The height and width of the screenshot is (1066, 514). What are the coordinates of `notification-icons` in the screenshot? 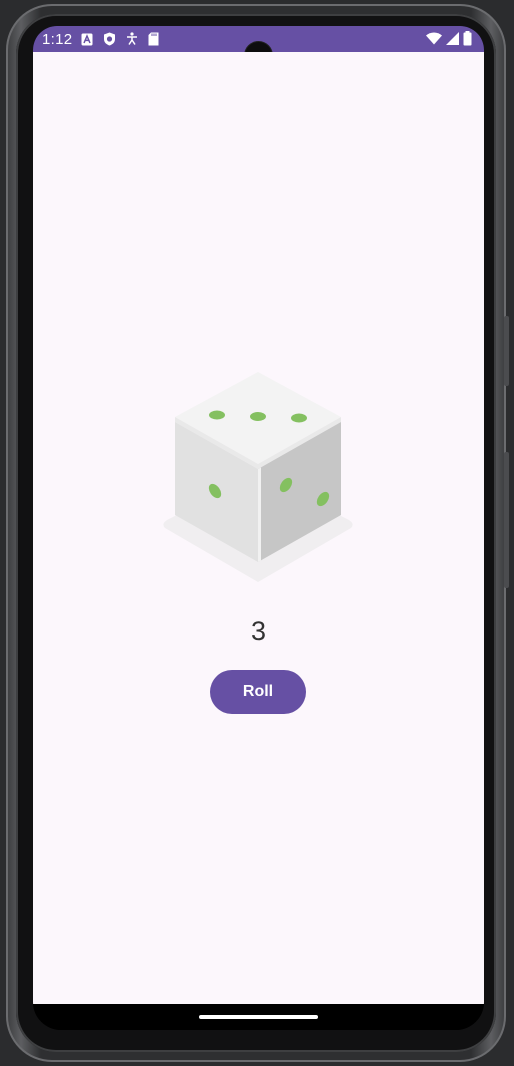 It's located at (120, 39).